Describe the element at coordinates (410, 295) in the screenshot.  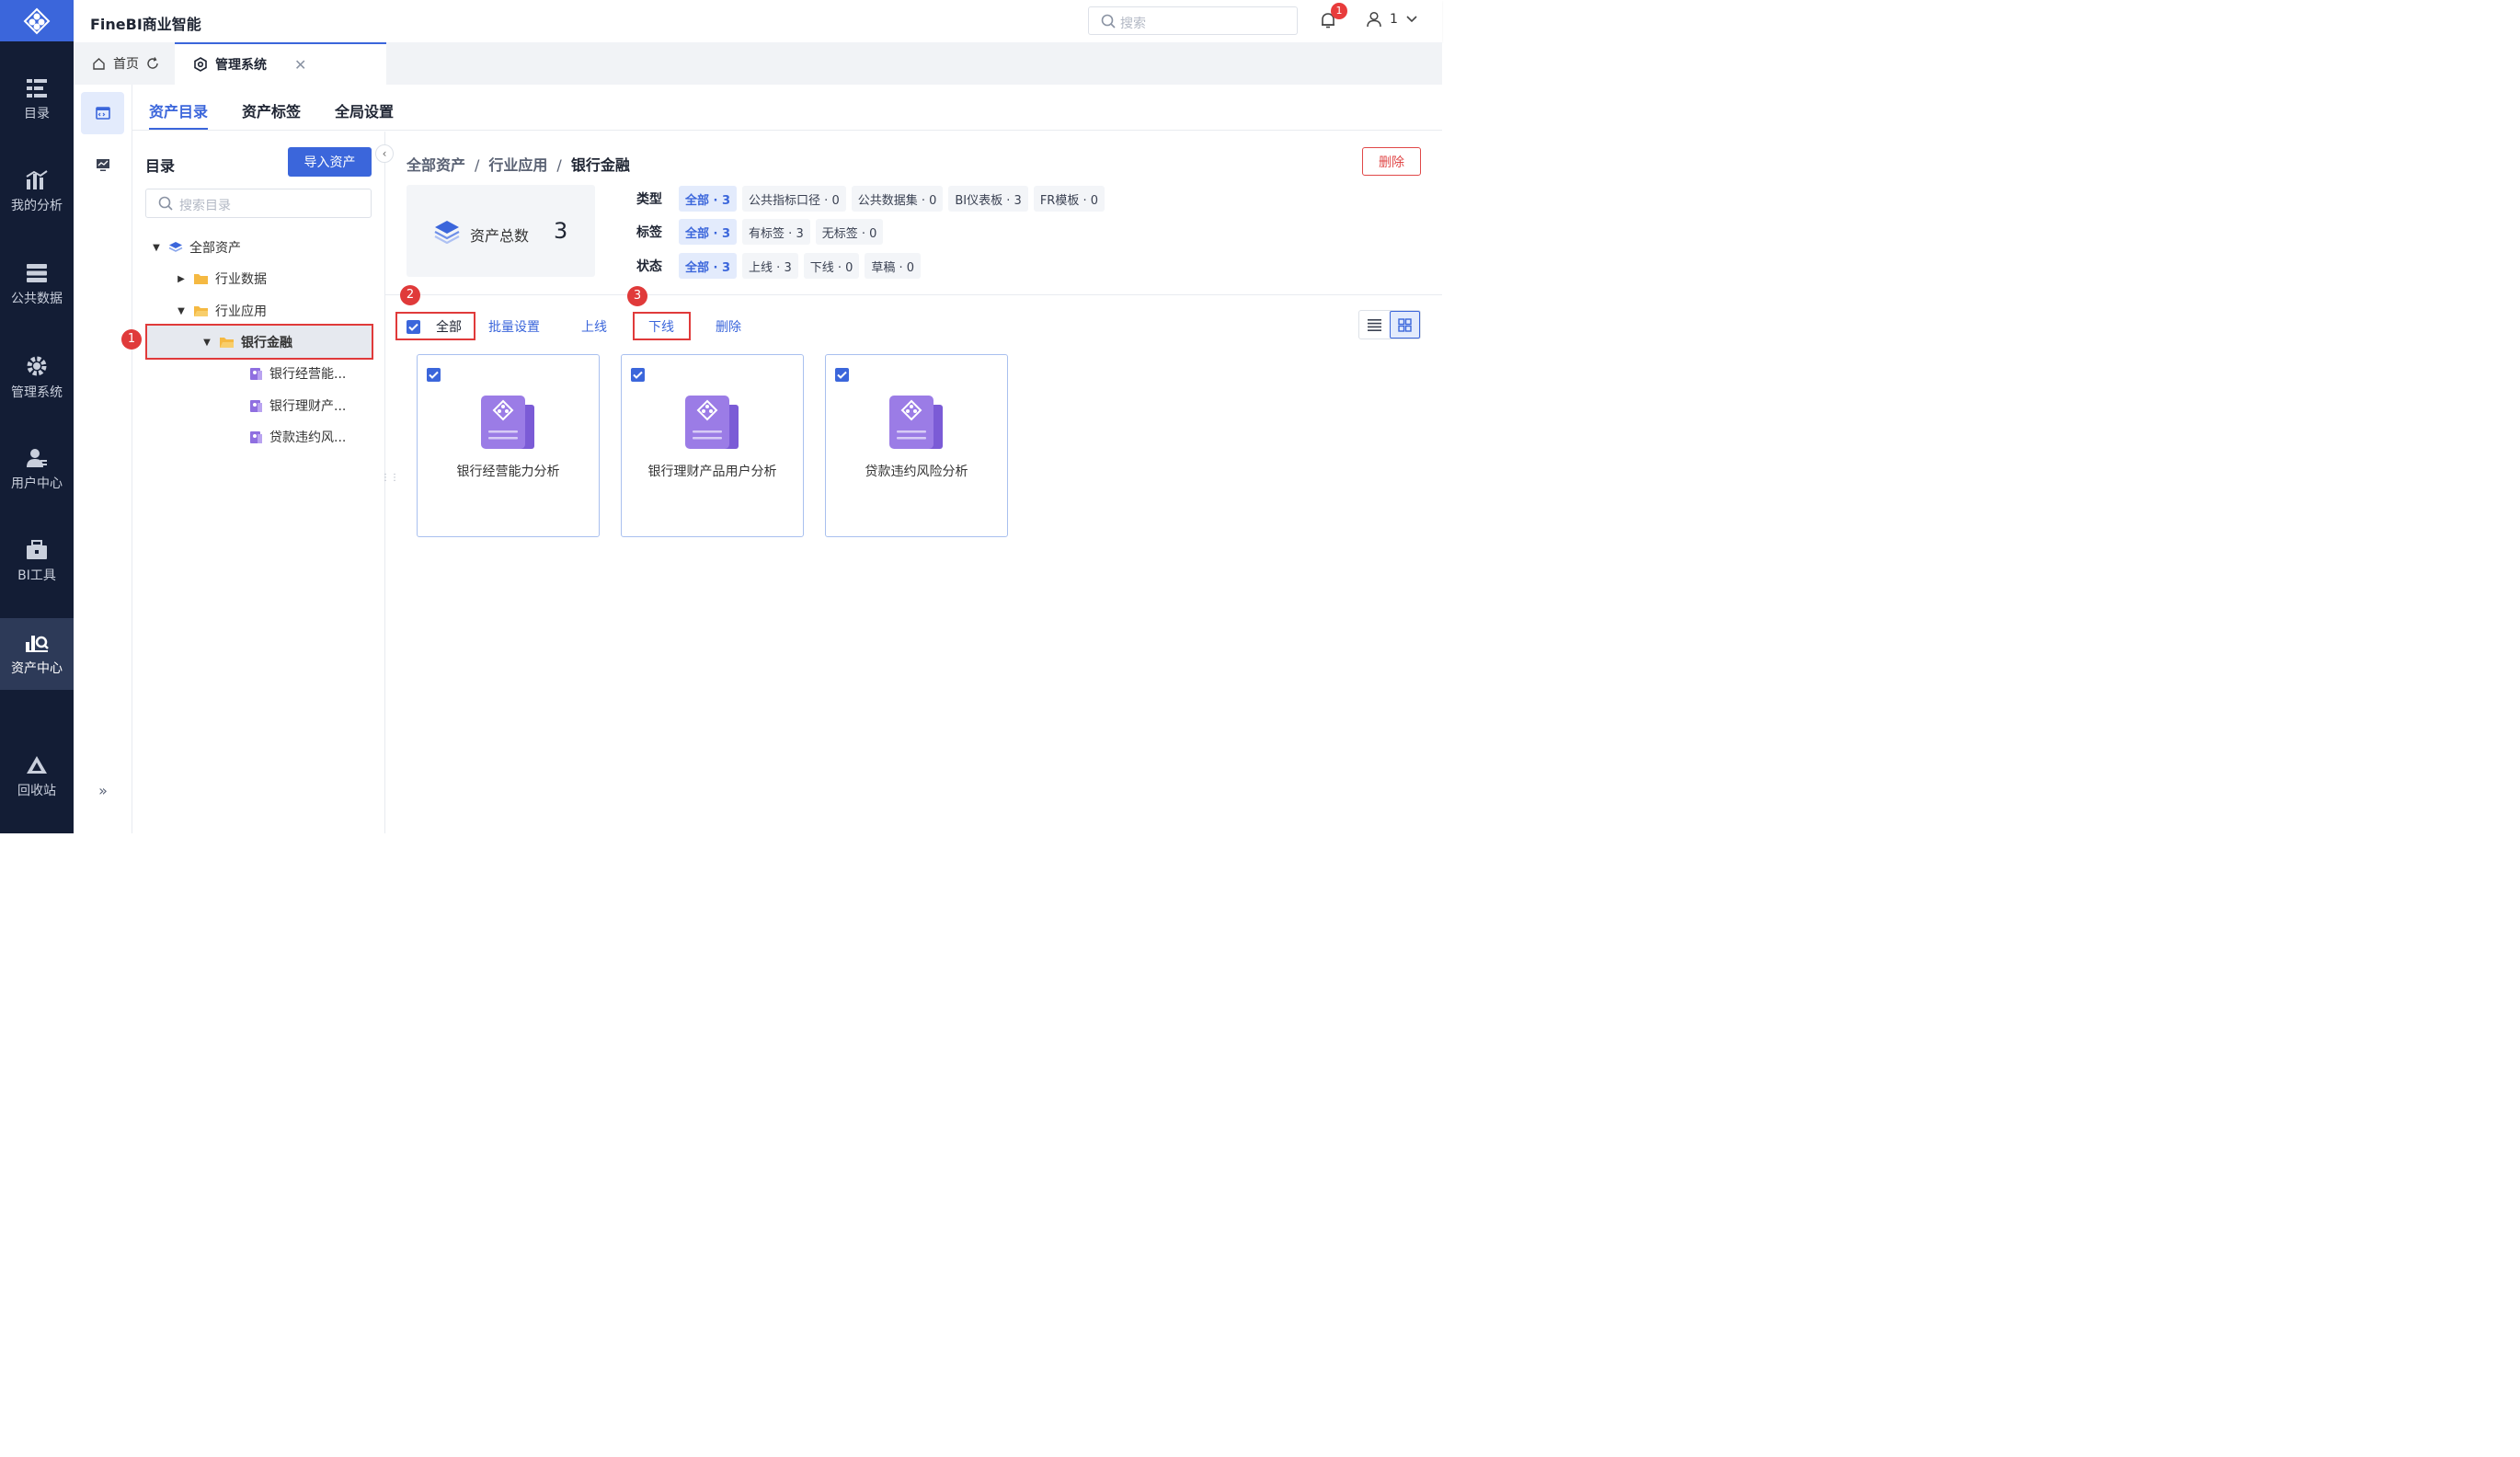
I see `annotation-marker-2: 2` at that location.